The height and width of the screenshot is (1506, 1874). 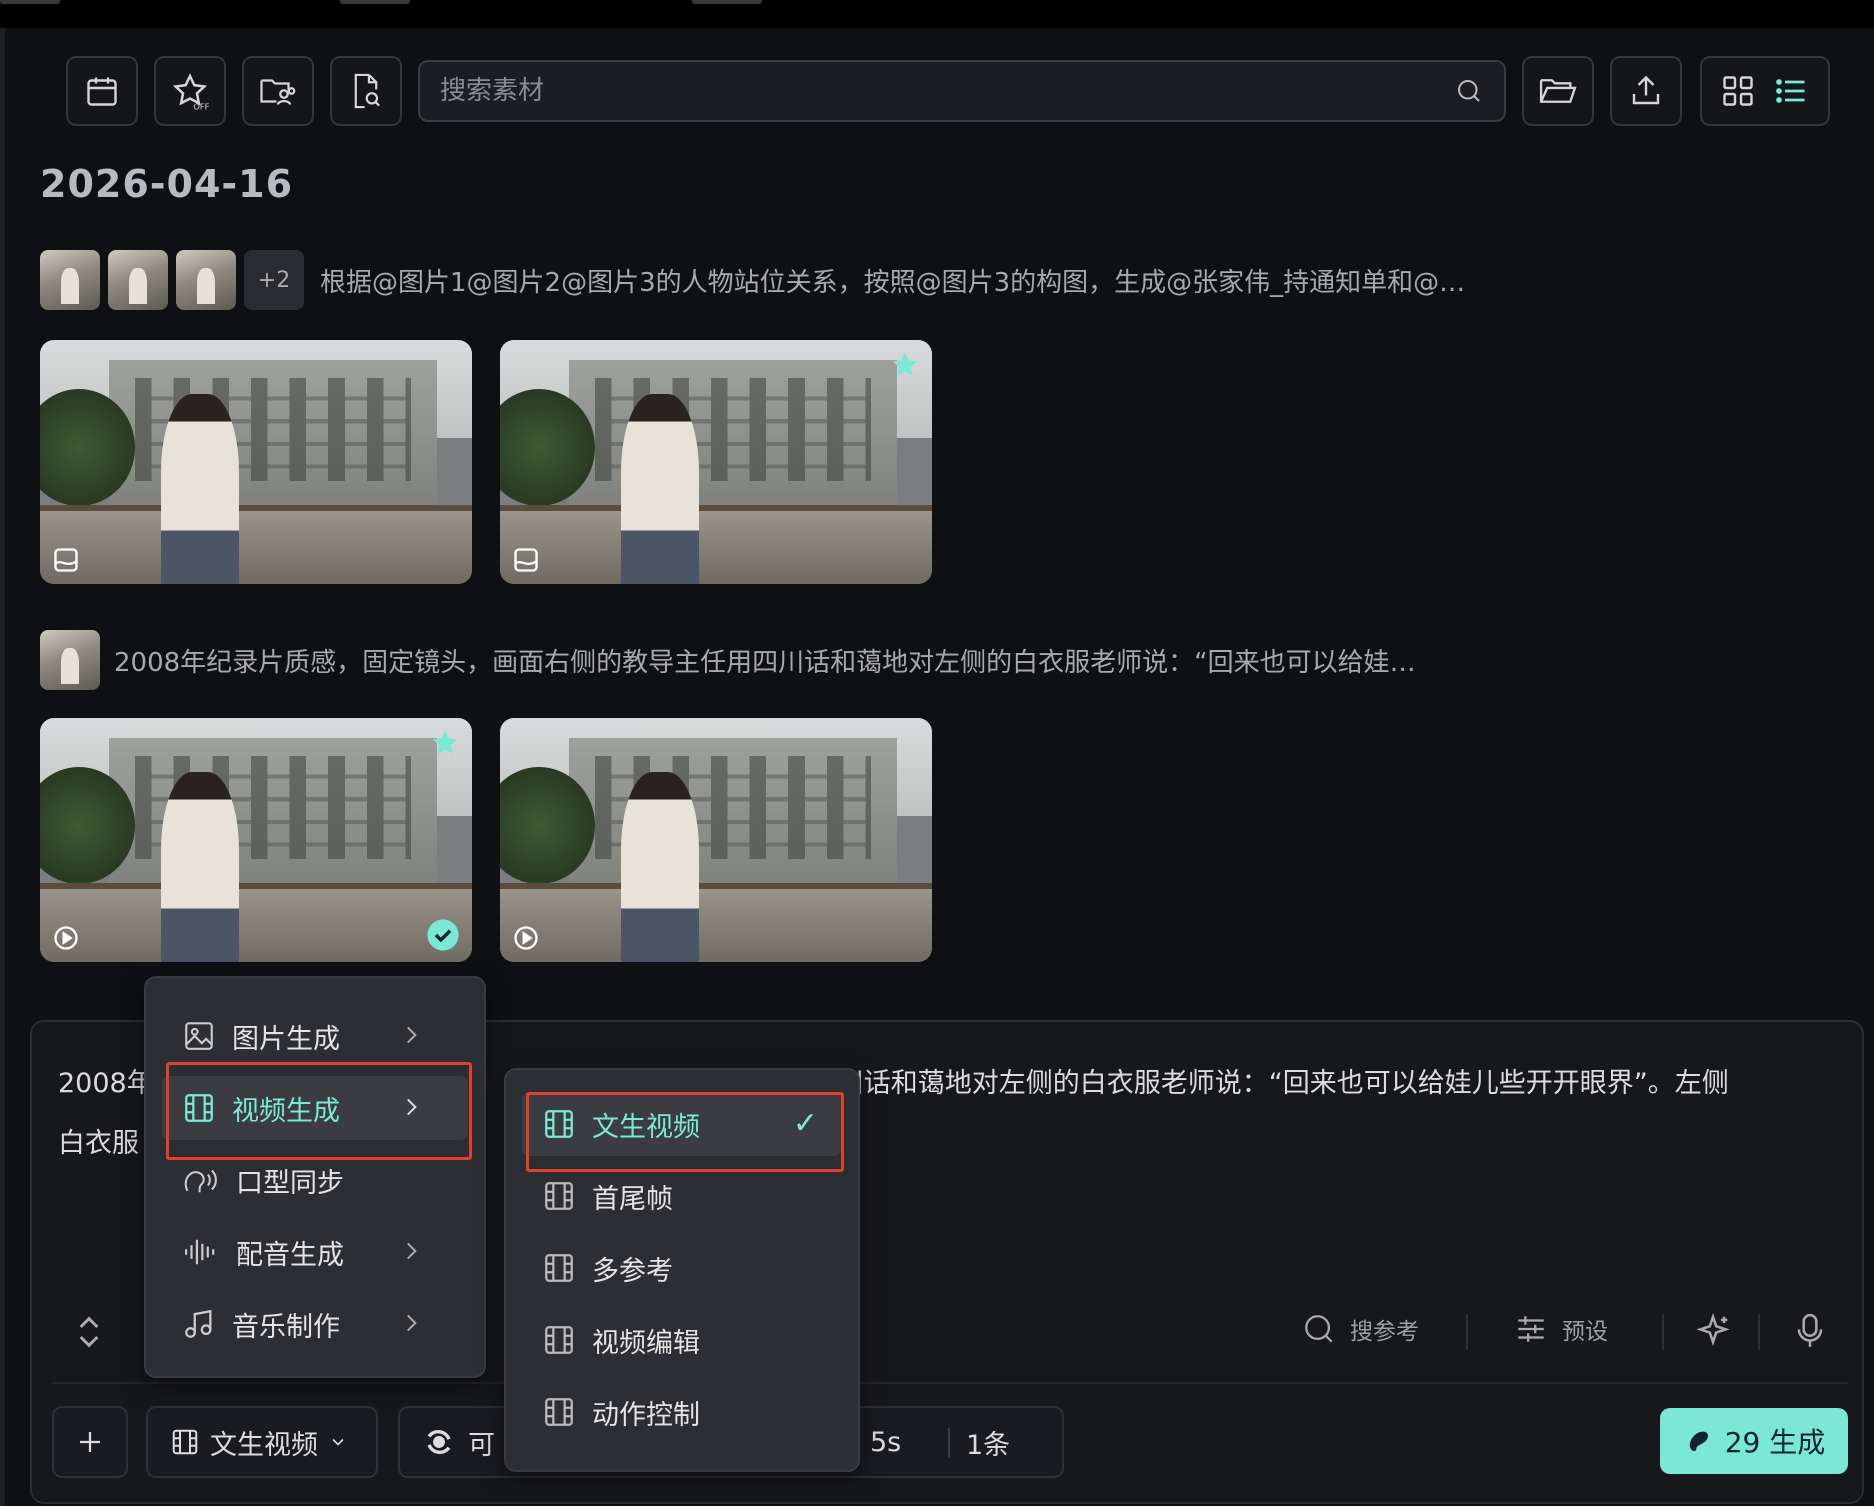 What do you see at coordinates (439, 1442) in the screenshot?
I see `model-logo-icon` at bounding box center [439, 1442].